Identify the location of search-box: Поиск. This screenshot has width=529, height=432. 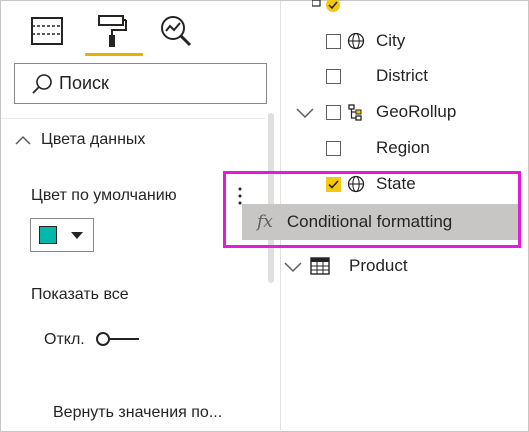
(140, 83).